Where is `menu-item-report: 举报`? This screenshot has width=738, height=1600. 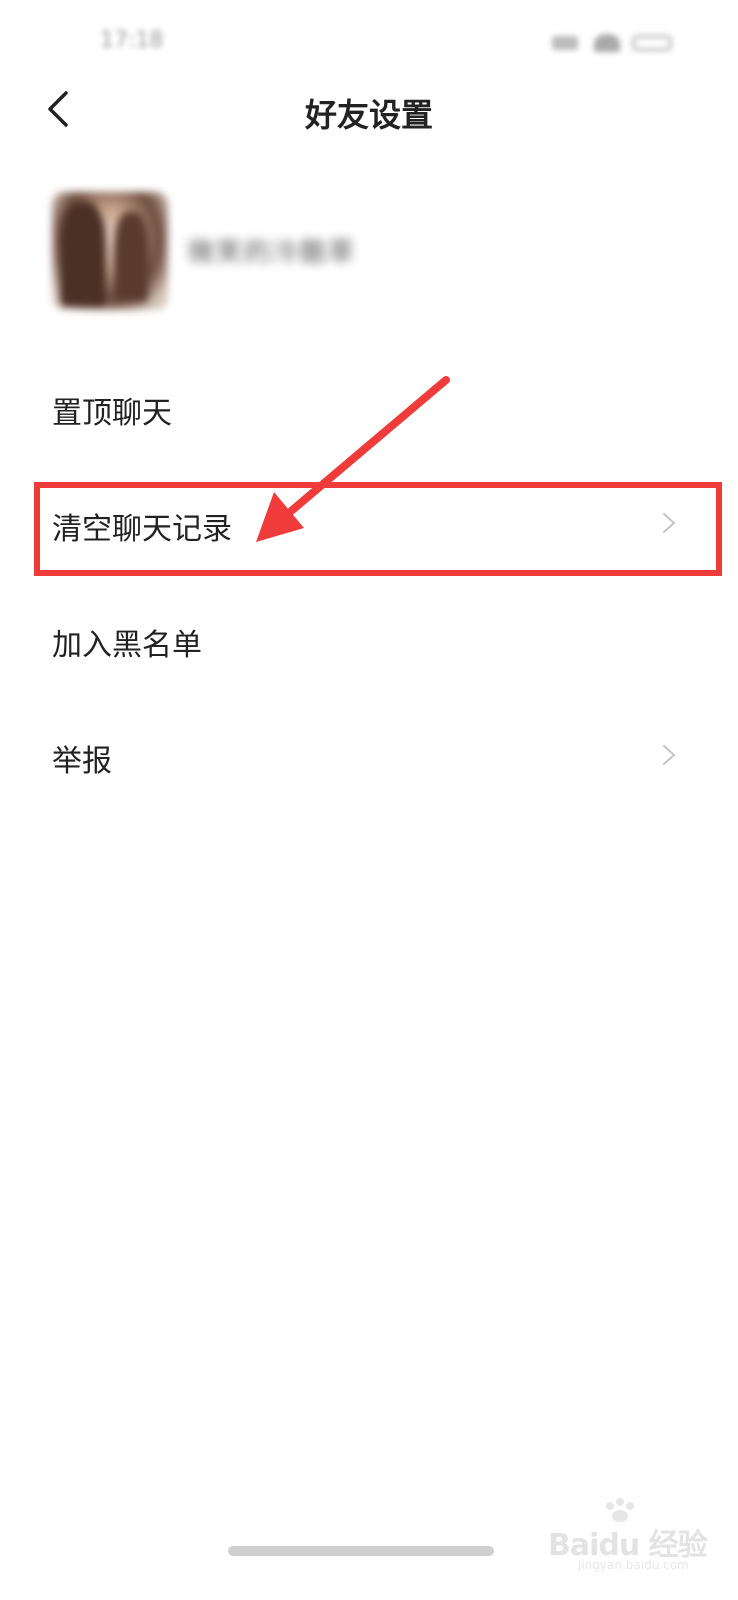
menu-item-report: 举报 is located at coordinates (369, 756).